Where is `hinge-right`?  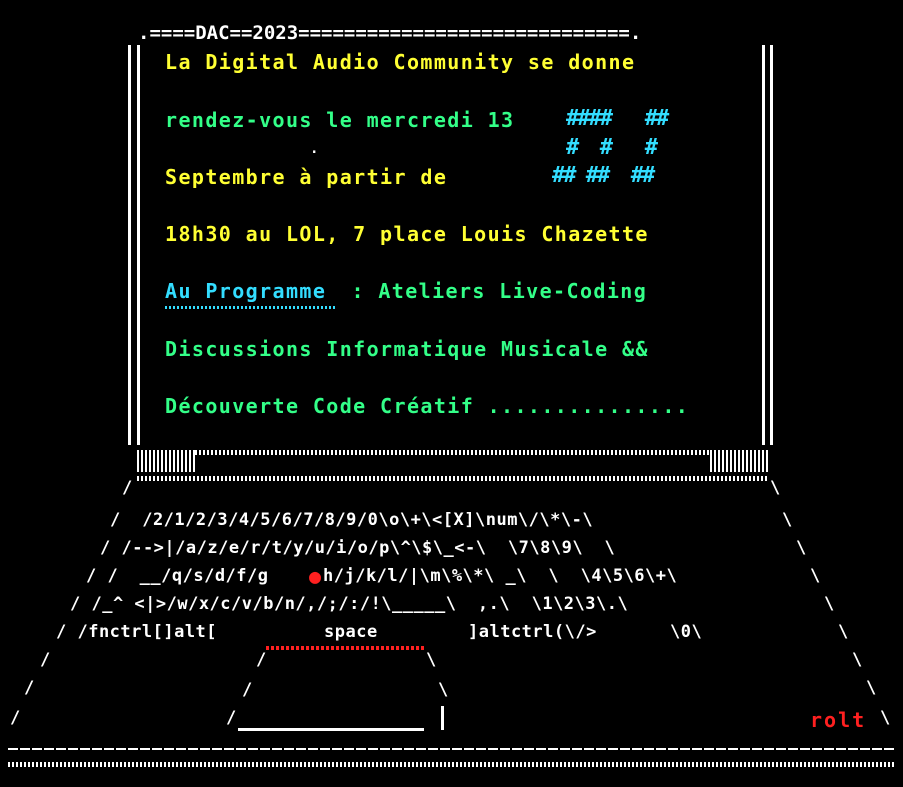 hinge-right is located at coordinates (739, 461).